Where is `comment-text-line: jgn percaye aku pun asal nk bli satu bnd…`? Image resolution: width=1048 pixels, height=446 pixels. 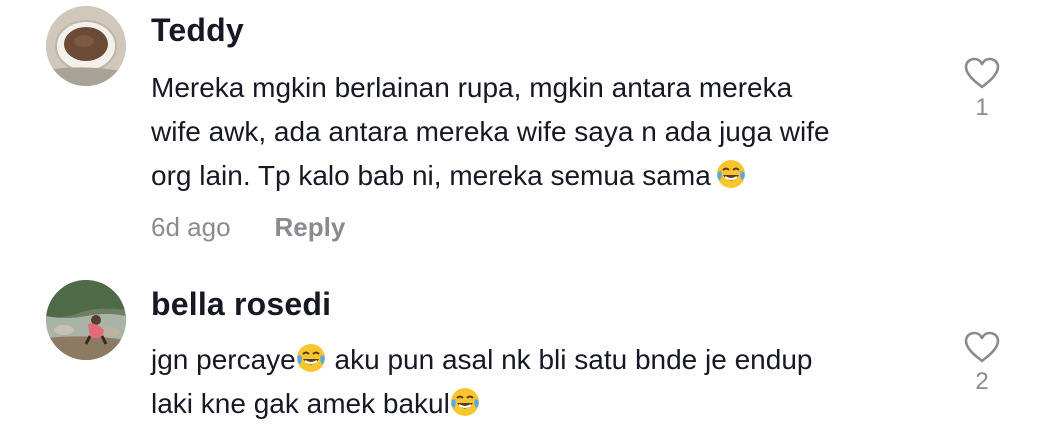 comment-text-line: jgn percaye aku pun asal nk bli satu bnd… is located at coordinates (482, 359).